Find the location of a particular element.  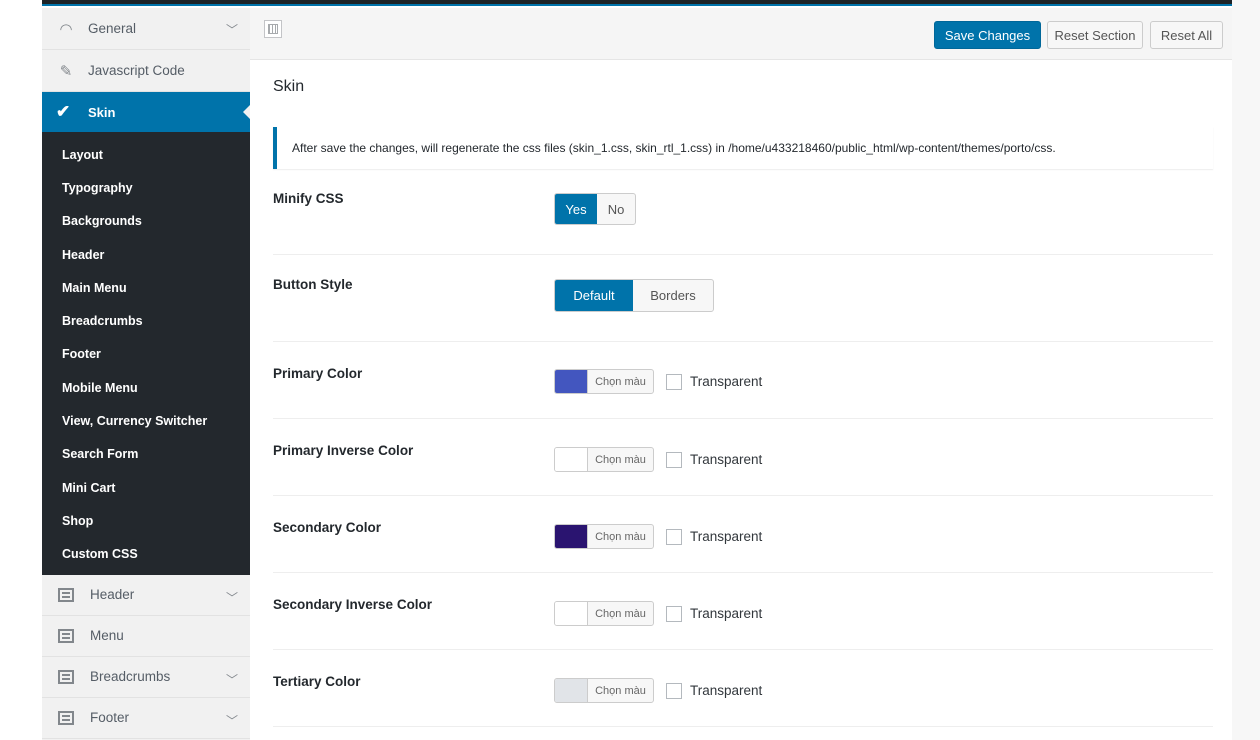

submenu-item-mini-cart: Mini Cart is located at coordinates (146, 487).